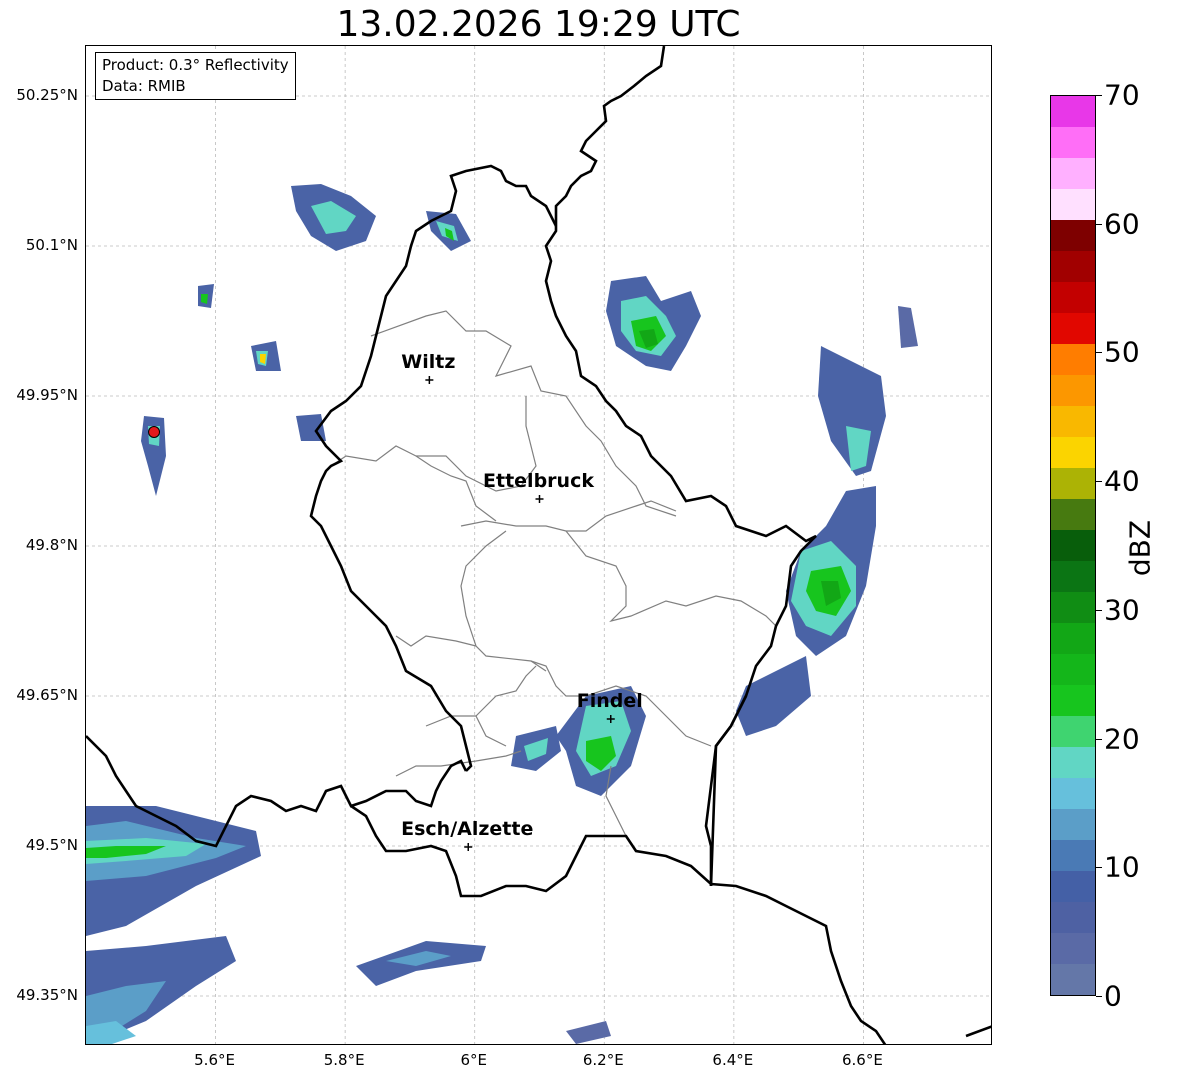 The image size is (1184, 1081). What do you see at coordinates (862, 1060) in the screenshot?
I see `x-tick-label: 6.6°E` at bounding box center [862, 1060].